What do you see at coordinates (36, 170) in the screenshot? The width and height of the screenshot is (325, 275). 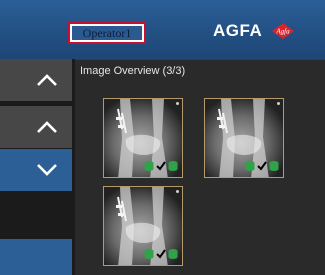 I see `scroll-down-button` at bounding box center [36, 170].